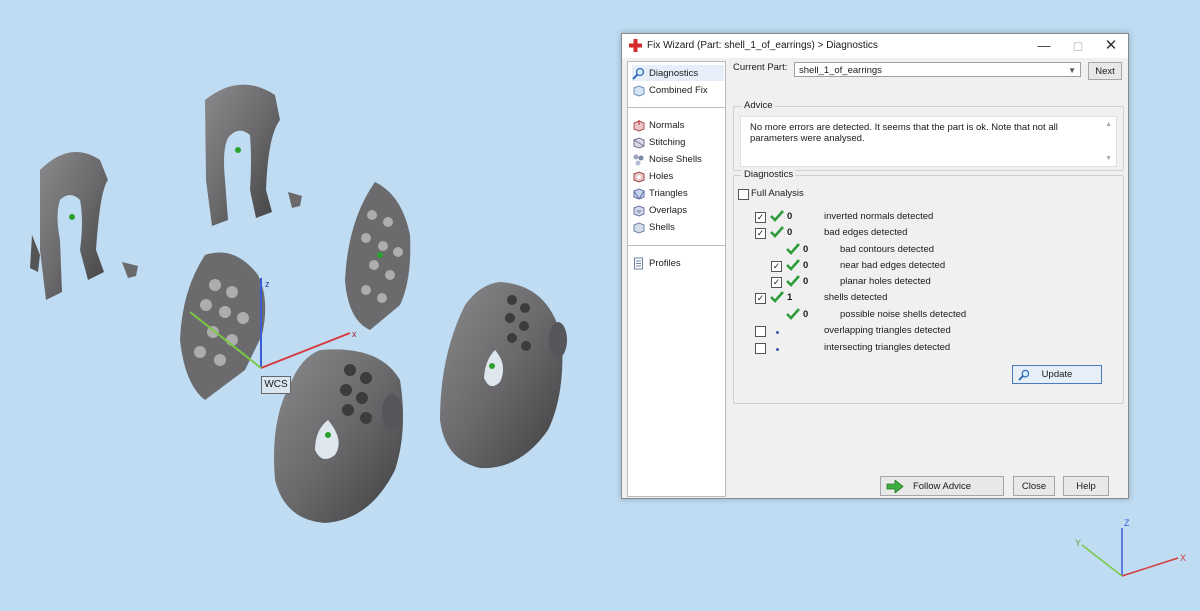 The image size is (1200, 611). I want to click on document-icon, so click(638, 263).